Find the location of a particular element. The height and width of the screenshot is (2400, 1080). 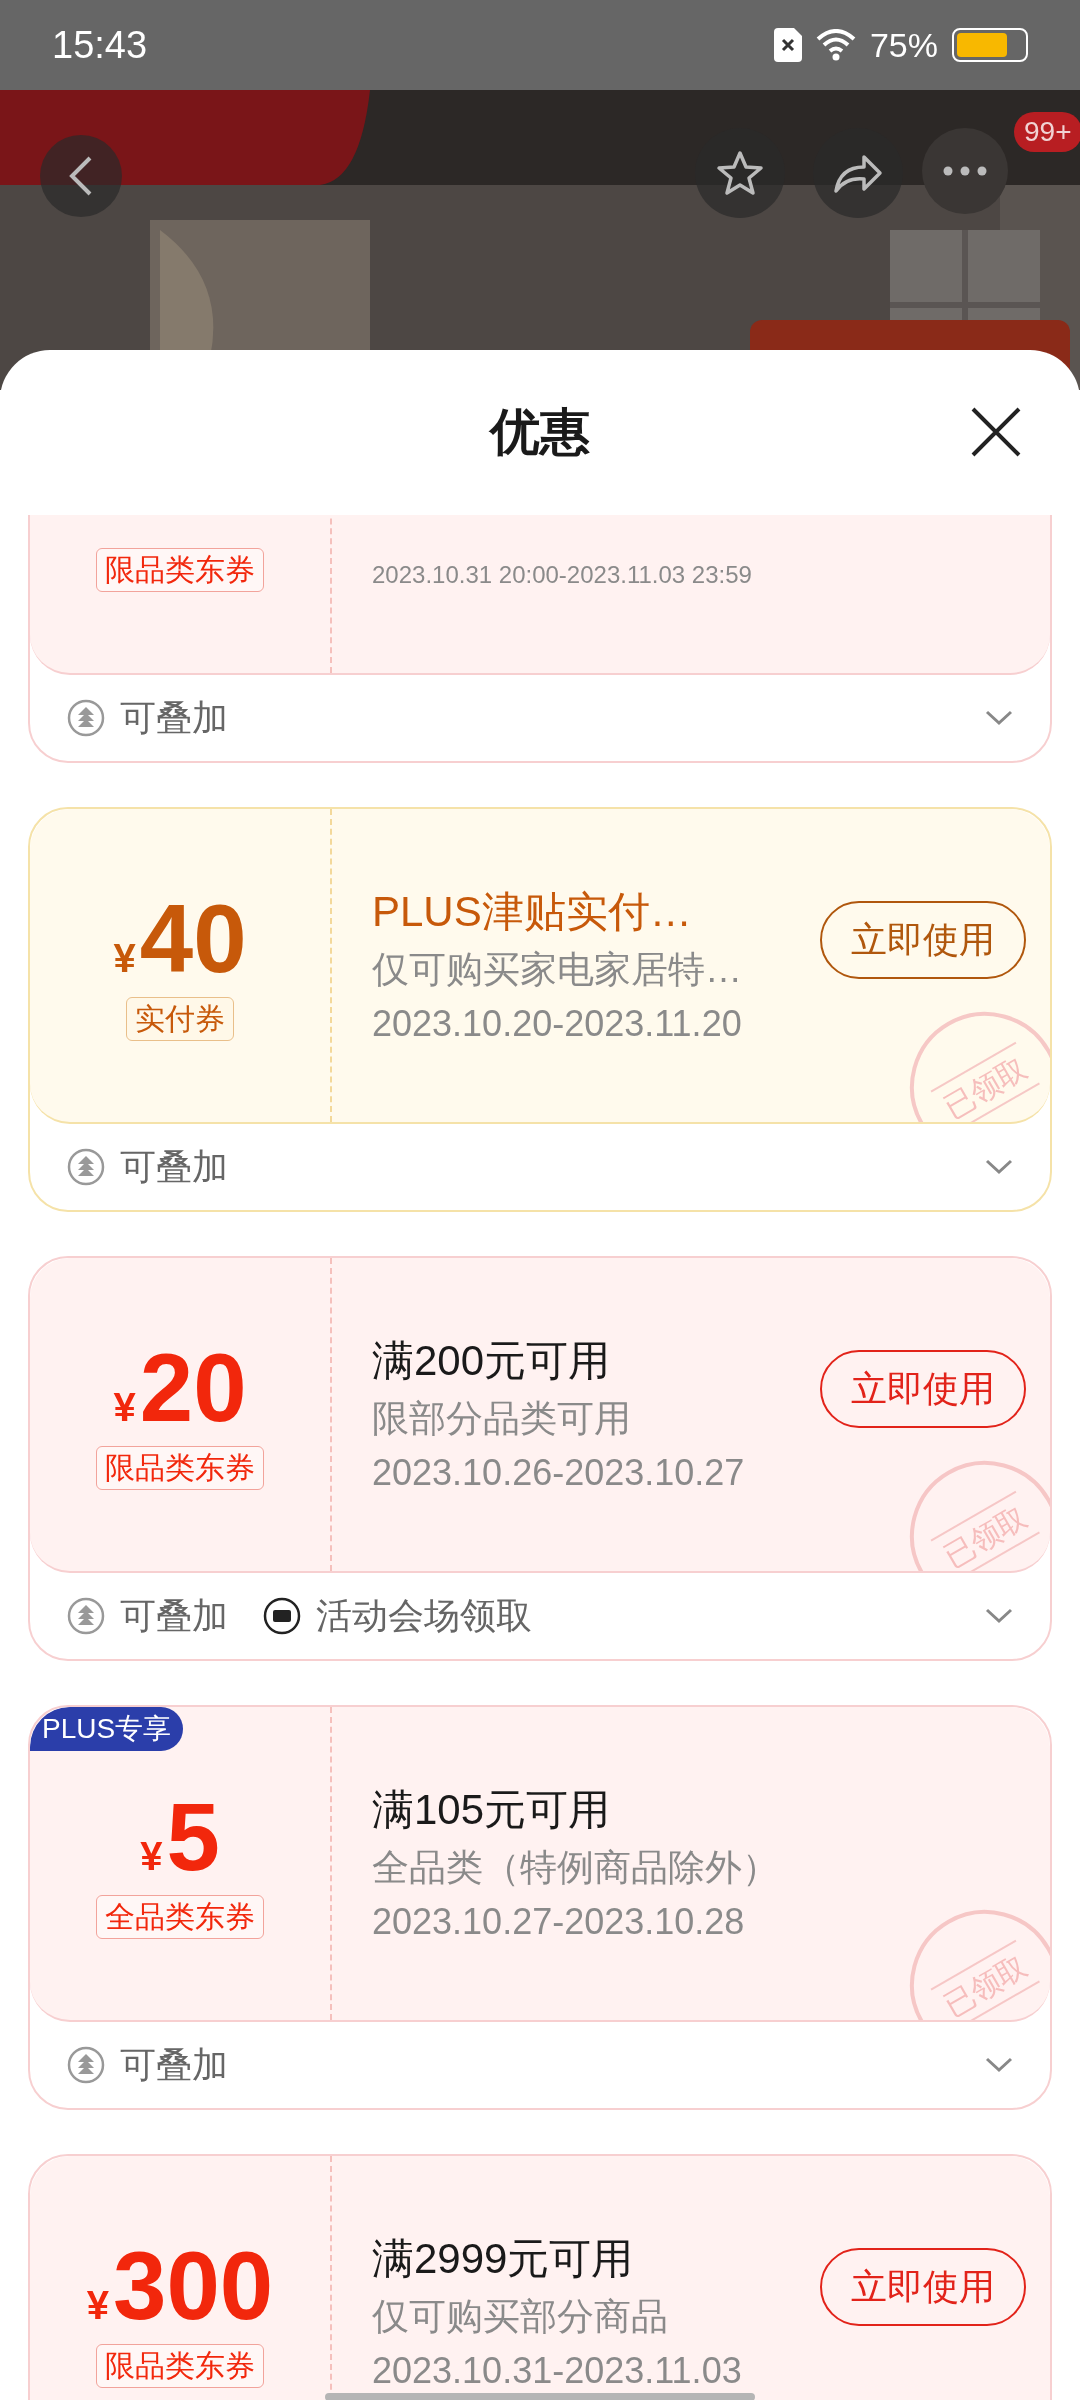

battery-percent: 75% is located at coordinates (903, 45).